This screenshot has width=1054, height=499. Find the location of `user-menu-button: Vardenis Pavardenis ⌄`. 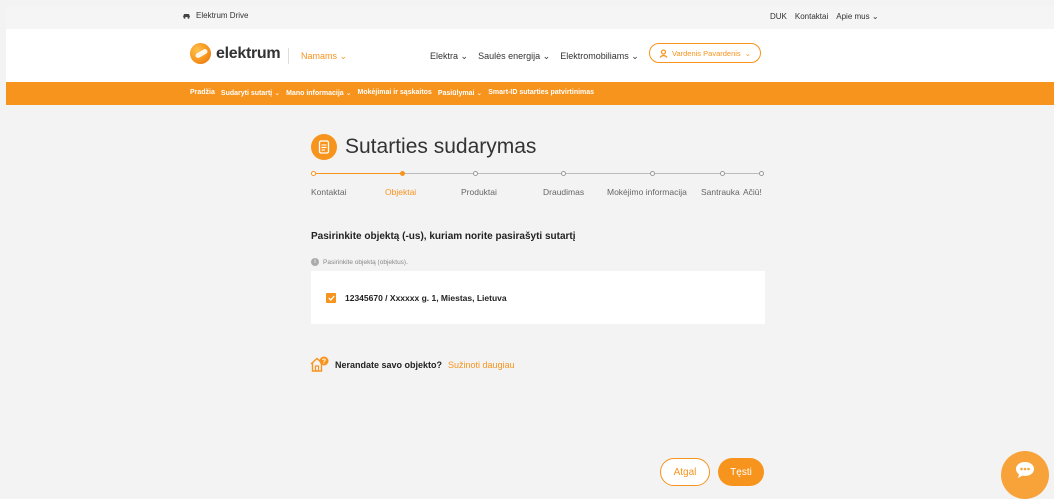

user-menu-button: Vardenis Pavardenis ⌄ is located at coordinates (705, 53).